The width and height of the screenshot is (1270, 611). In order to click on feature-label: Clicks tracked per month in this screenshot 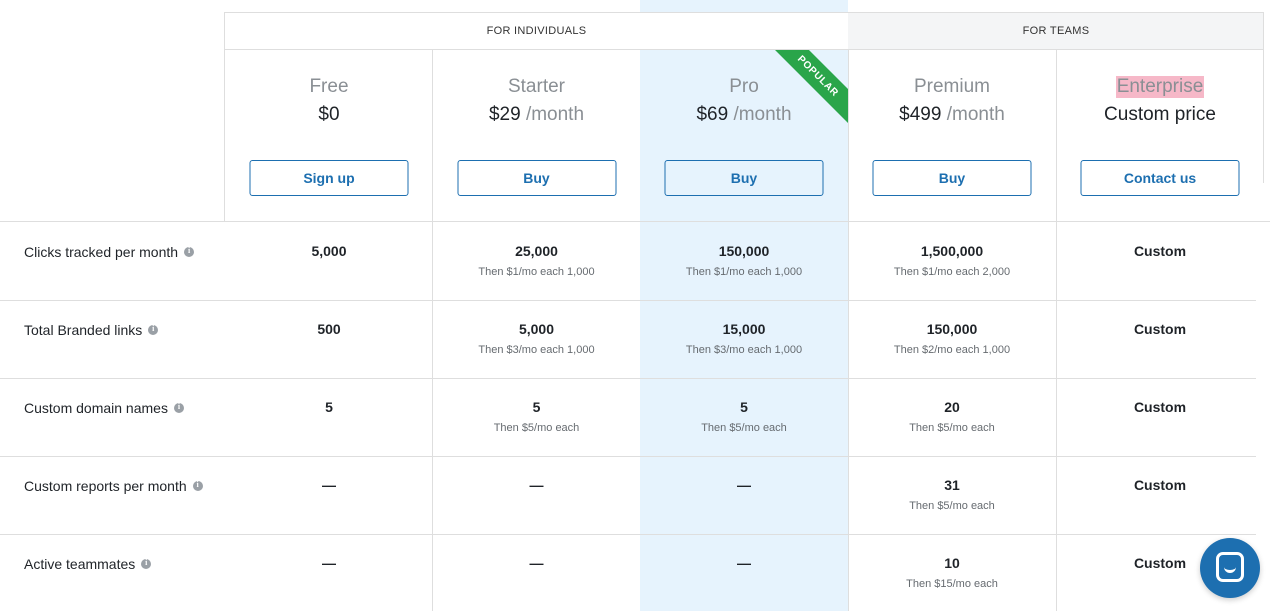, I will do `click(109, 252)`.